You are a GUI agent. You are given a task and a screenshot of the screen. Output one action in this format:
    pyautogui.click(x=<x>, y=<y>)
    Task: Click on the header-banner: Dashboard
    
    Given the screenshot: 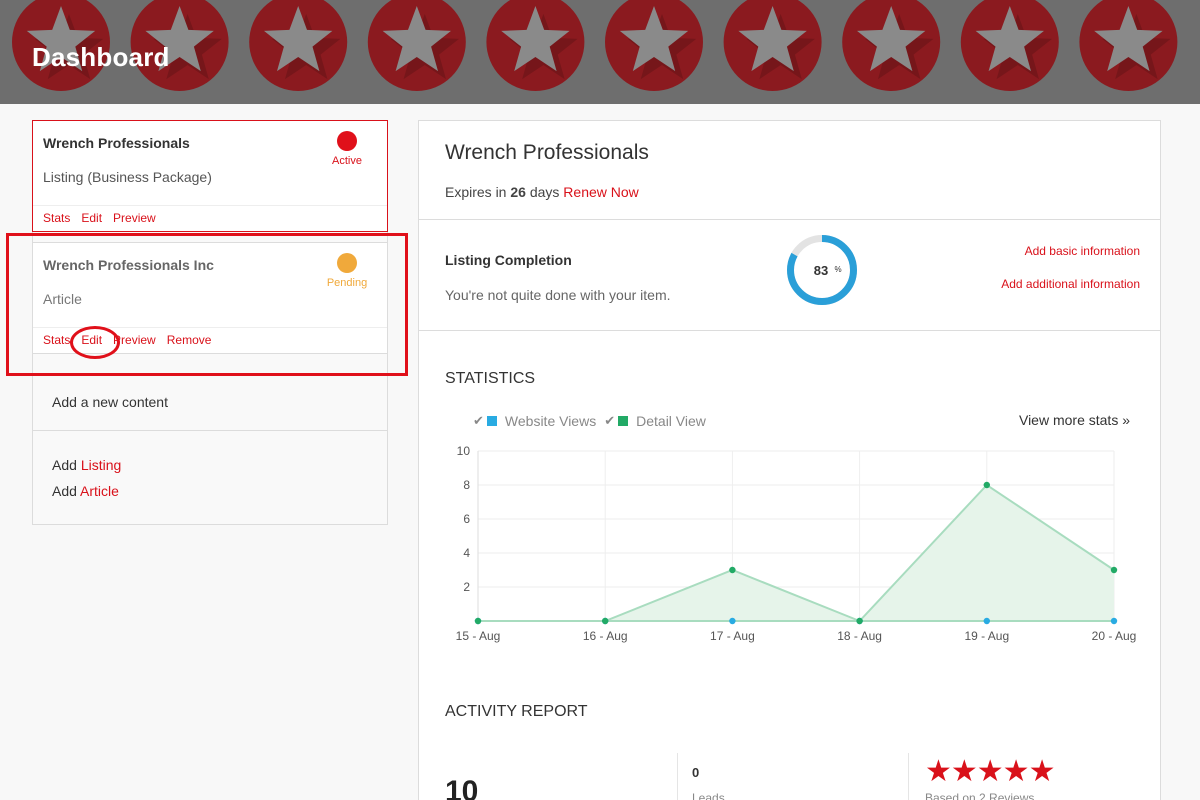 What is the action you would take?
    pyautogui.click(x=600, y=52)
    